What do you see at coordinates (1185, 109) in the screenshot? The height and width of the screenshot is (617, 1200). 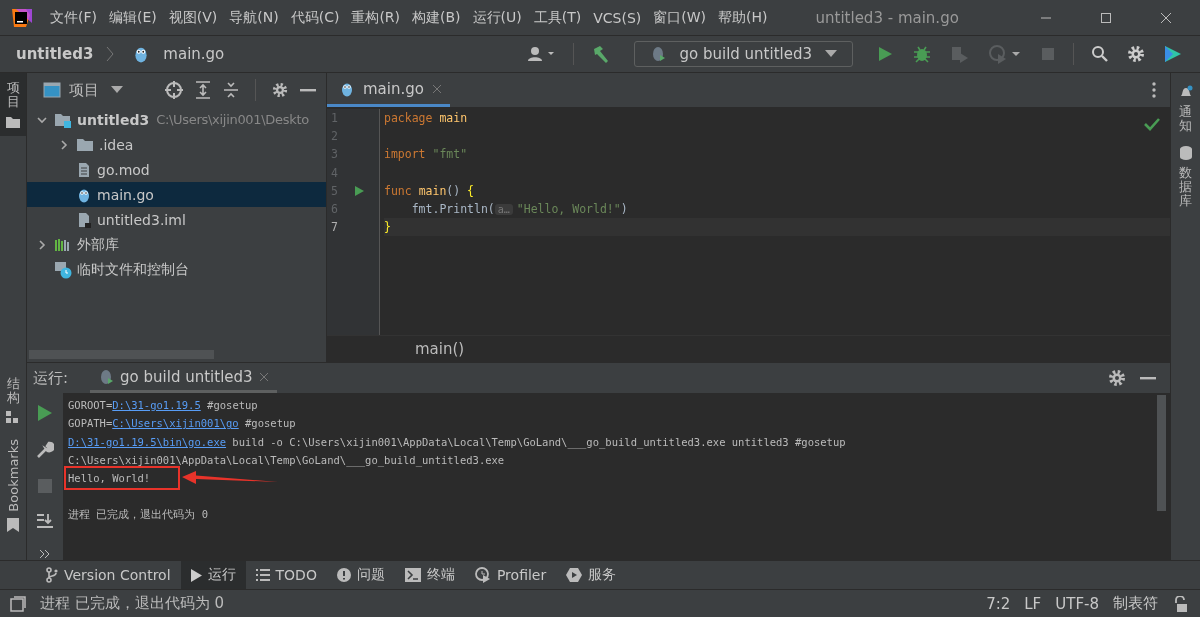 I see `tool-window-tab: 通知` at bounding box center [1185, 109].